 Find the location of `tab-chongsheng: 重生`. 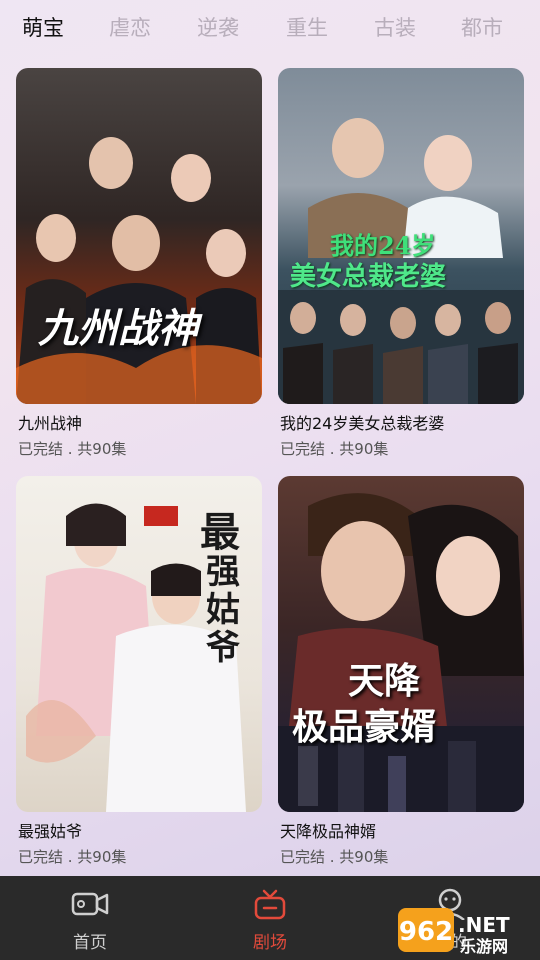

tab-chongsheng: 重生 is located at coordinates (307, 27).